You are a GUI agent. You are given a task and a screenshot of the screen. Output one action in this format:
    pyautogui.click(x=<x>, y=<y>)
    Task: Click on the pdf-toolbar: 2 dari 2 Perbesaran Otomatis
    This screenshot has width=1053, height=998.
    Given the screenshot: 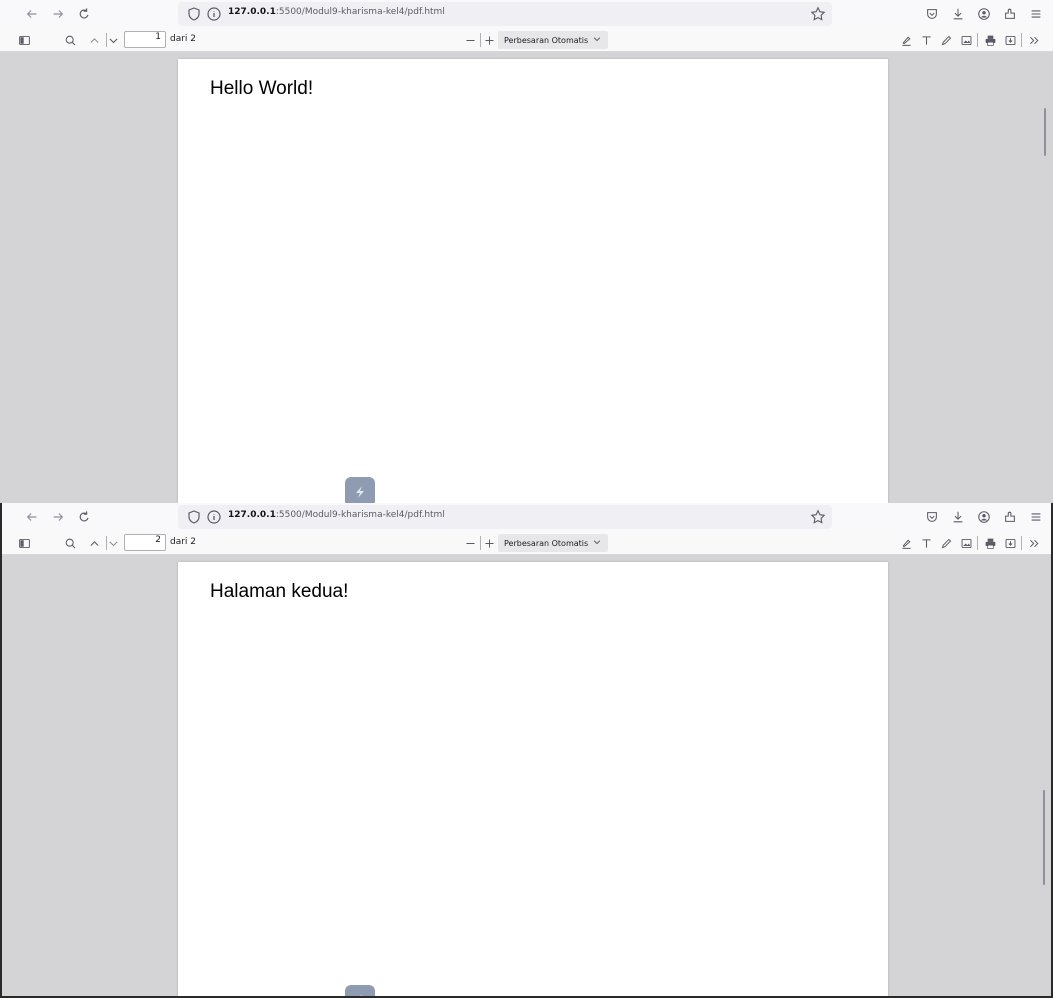 What is the action you would take?
    pyautogui.click(x=526, y=543)
    